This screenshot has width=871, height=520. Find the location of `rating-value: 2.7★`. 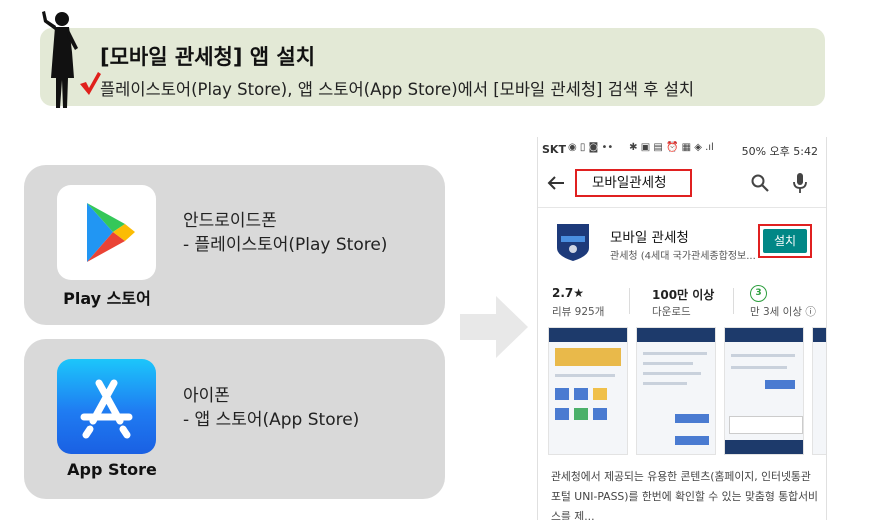

rating-value: 2.7★ is located at coordinates (568, 293).